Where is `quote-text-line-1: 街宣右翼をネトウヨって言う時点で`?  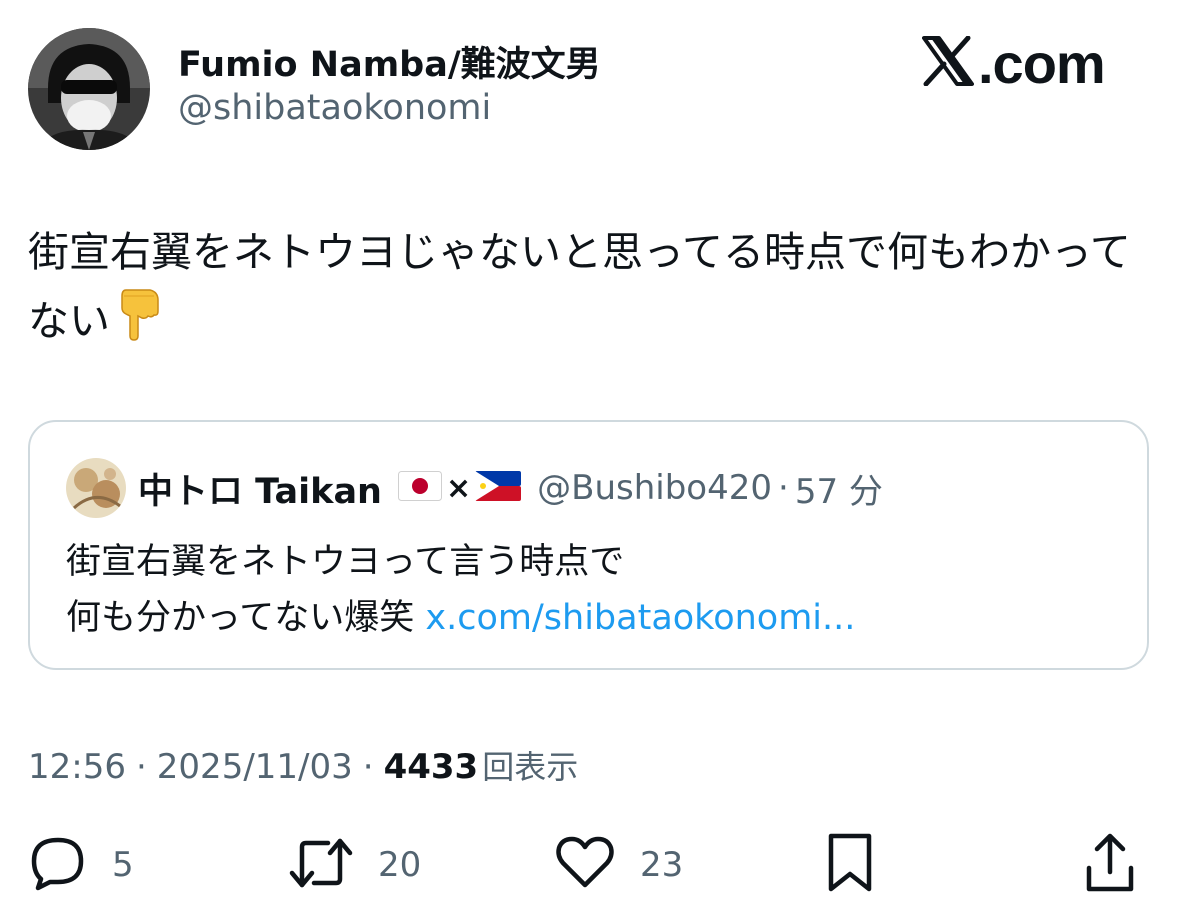 quote-text-line-1: 街宣右翼をネトウヨって言う時点で is located at coordinates (345, 562).